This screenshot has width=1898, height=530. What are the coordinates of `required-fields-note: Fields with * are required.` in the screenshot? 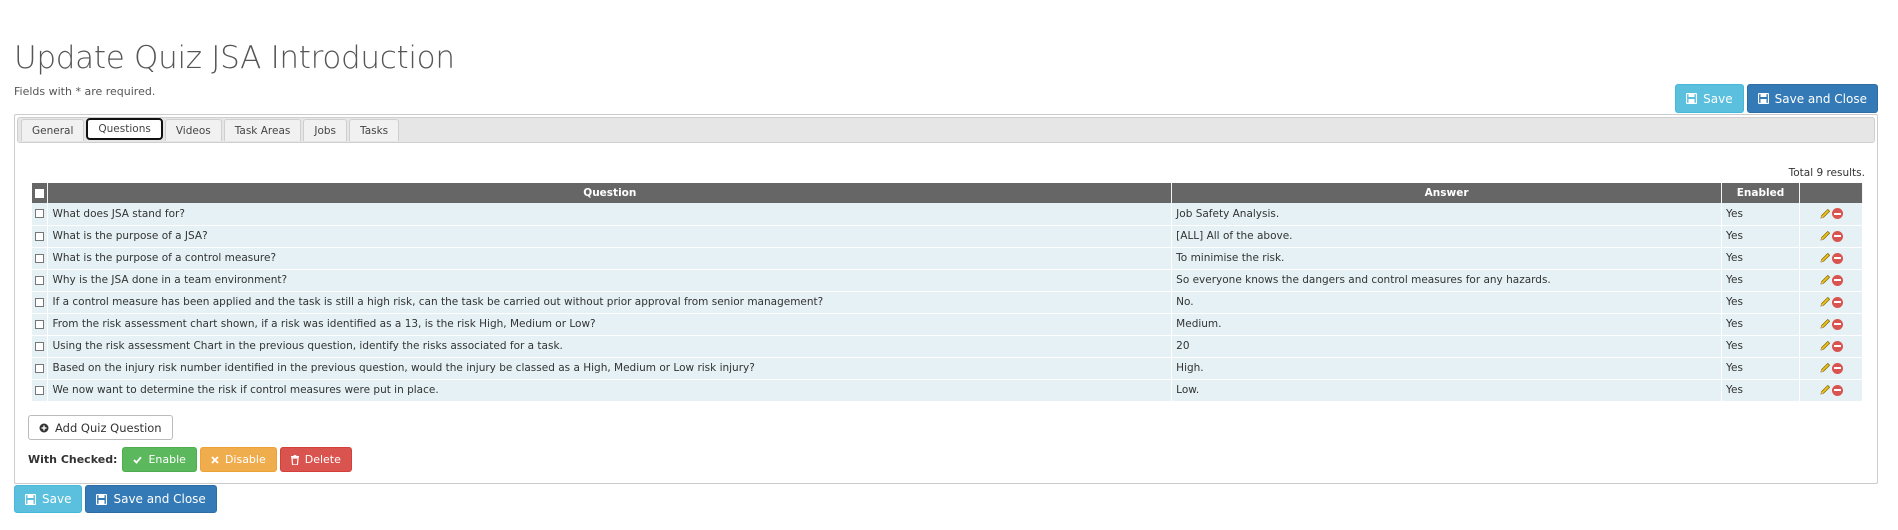 It's located at (85, 91).